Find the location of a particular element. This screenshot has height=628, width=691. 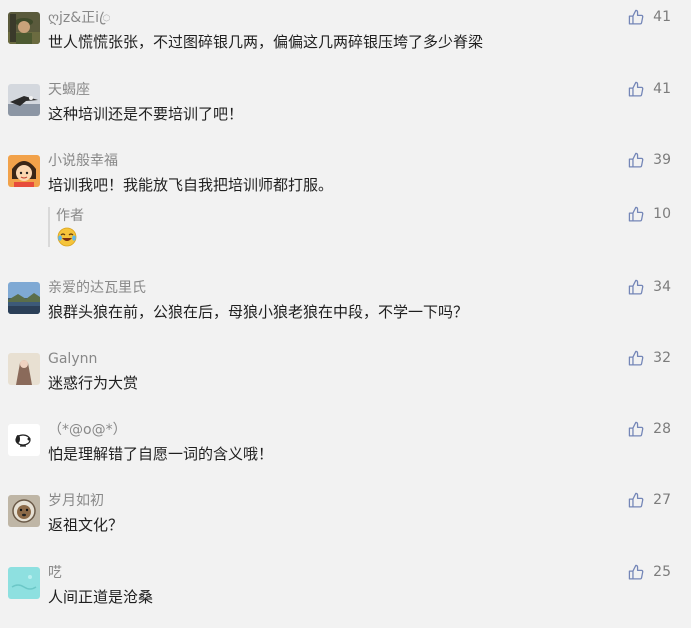

laughing-crying-emoji-icon is located at coordinates (67, 237).